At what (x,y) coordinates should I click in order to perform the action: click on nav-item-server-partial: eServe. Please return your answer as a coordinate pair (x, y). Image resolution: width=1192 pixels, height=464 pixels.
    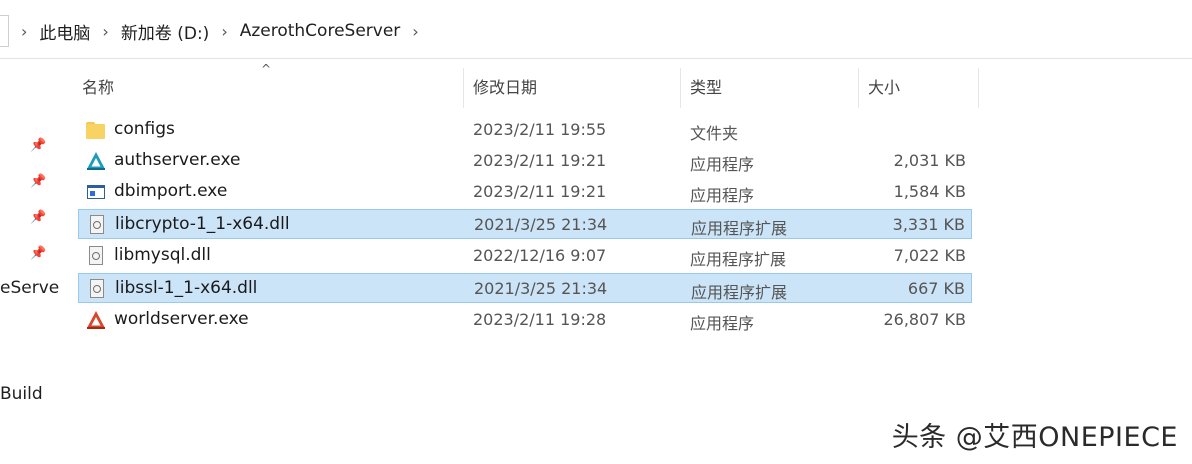
    Looking at the image, I should click on (29, 288).